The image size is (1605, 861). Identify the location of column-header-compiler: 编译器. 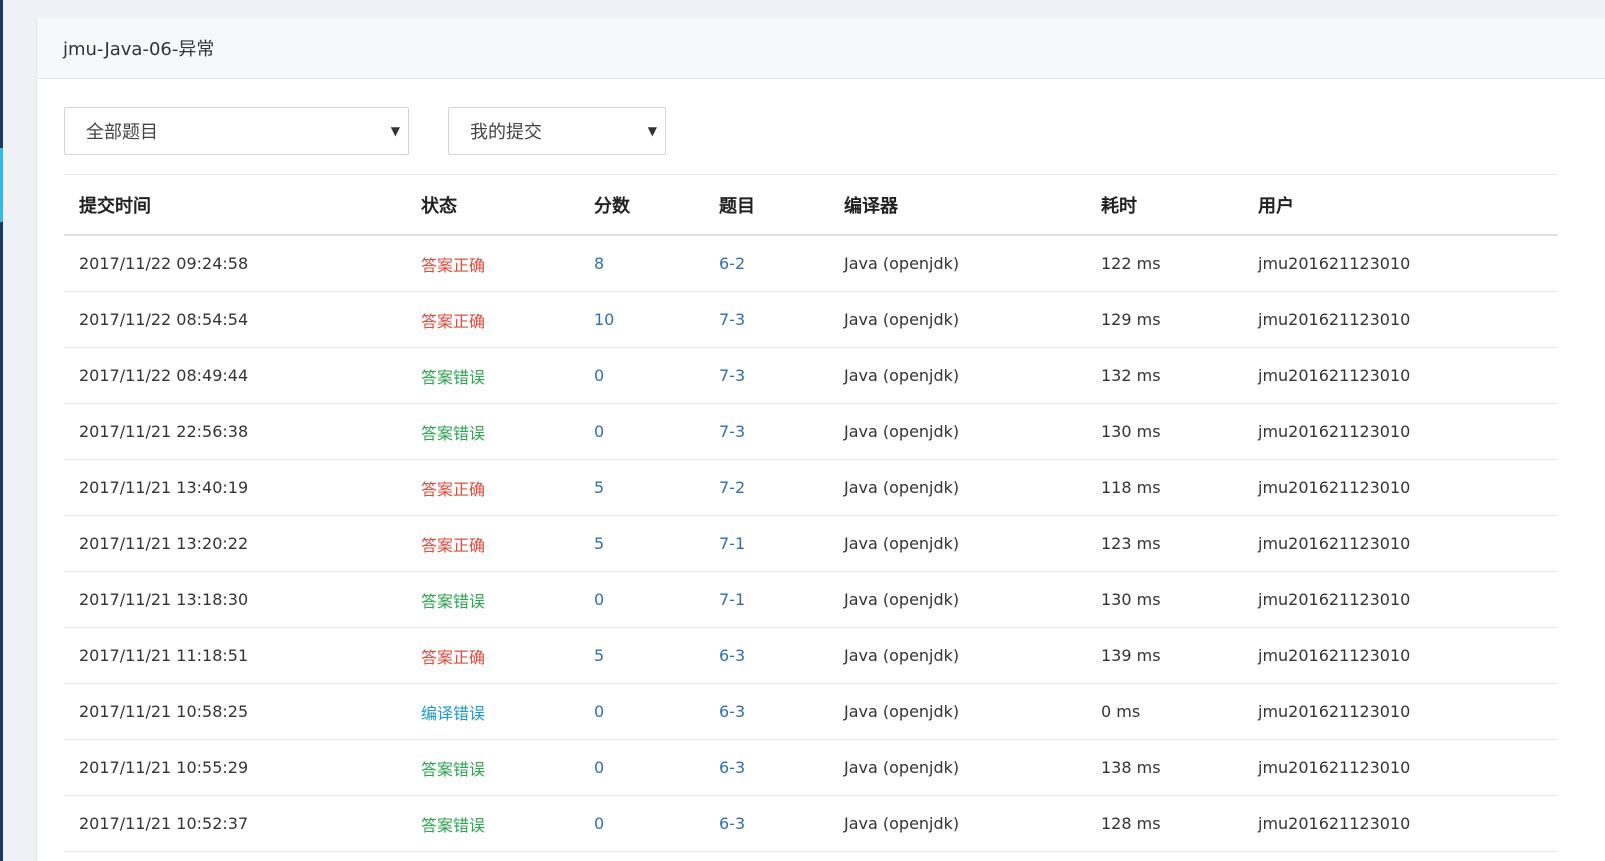
(957, 205).